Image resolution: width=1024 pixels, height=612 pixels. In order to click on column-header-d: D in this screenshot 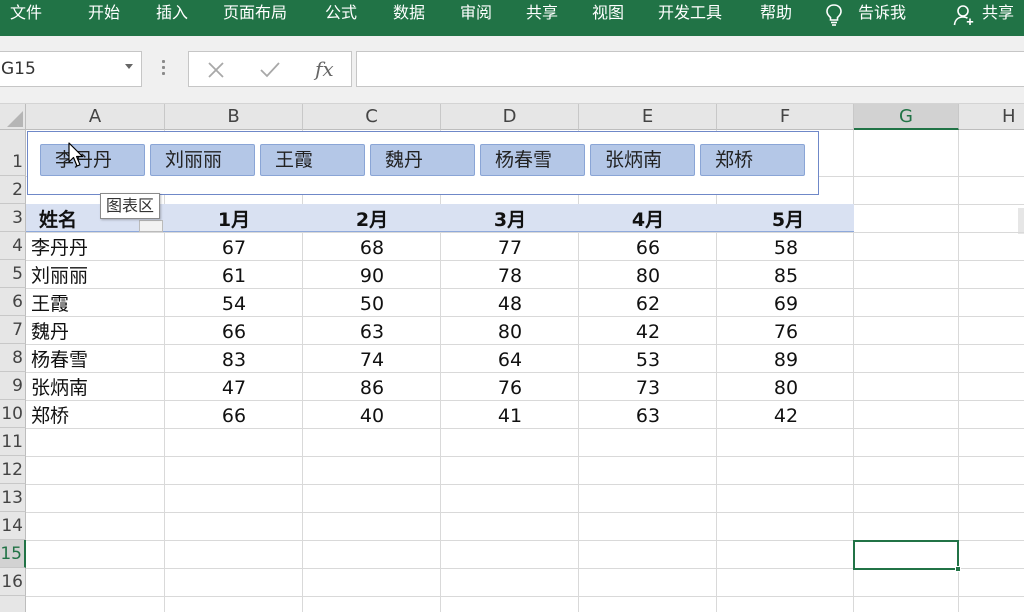, I will do `click(510, 117)`.